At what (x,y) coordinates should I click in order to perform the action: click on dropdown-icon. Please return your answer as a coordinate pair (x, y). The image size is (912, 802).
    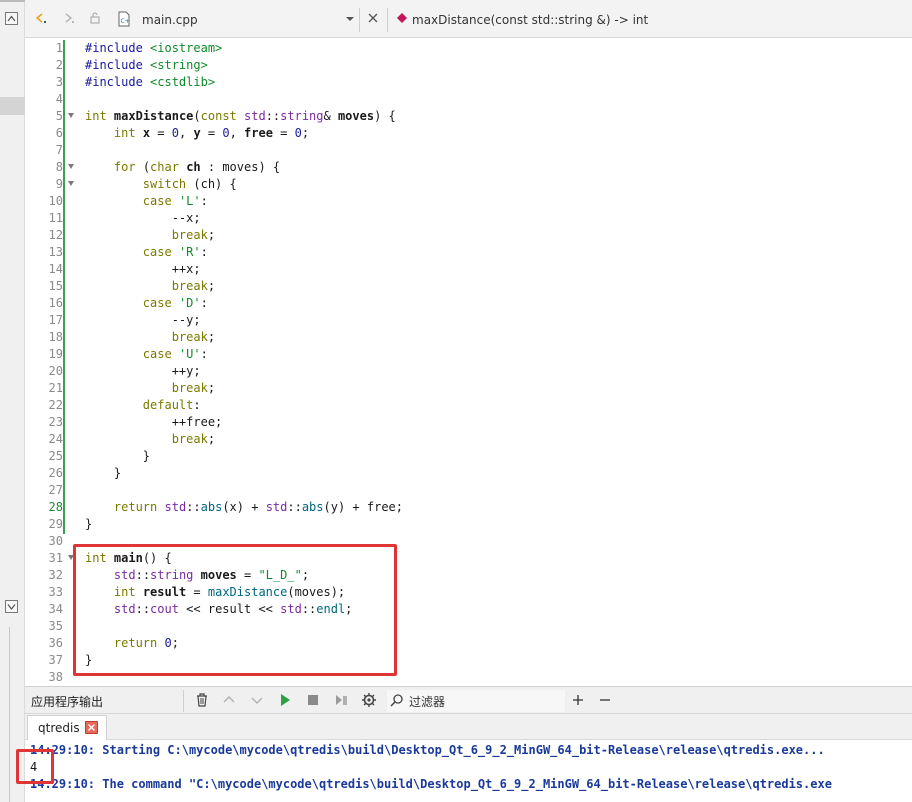
    Looking at the image, I should click on (350, 20).